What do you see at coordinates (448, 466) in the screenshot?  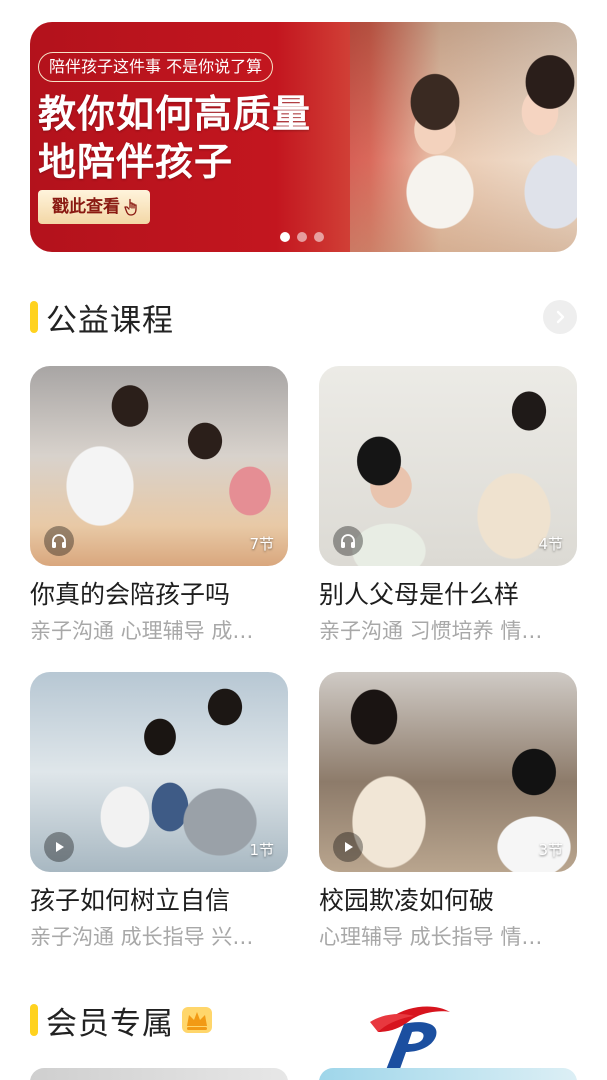 I see `course-thumbnail: 4节` at bounding box center [448, 466].